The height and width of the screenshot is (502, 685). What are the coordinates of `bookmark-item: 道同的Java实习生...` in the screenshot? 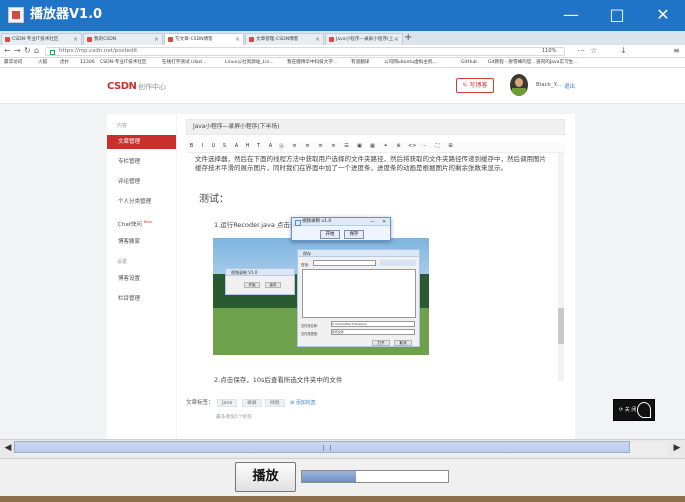 It's located at (557, 62).